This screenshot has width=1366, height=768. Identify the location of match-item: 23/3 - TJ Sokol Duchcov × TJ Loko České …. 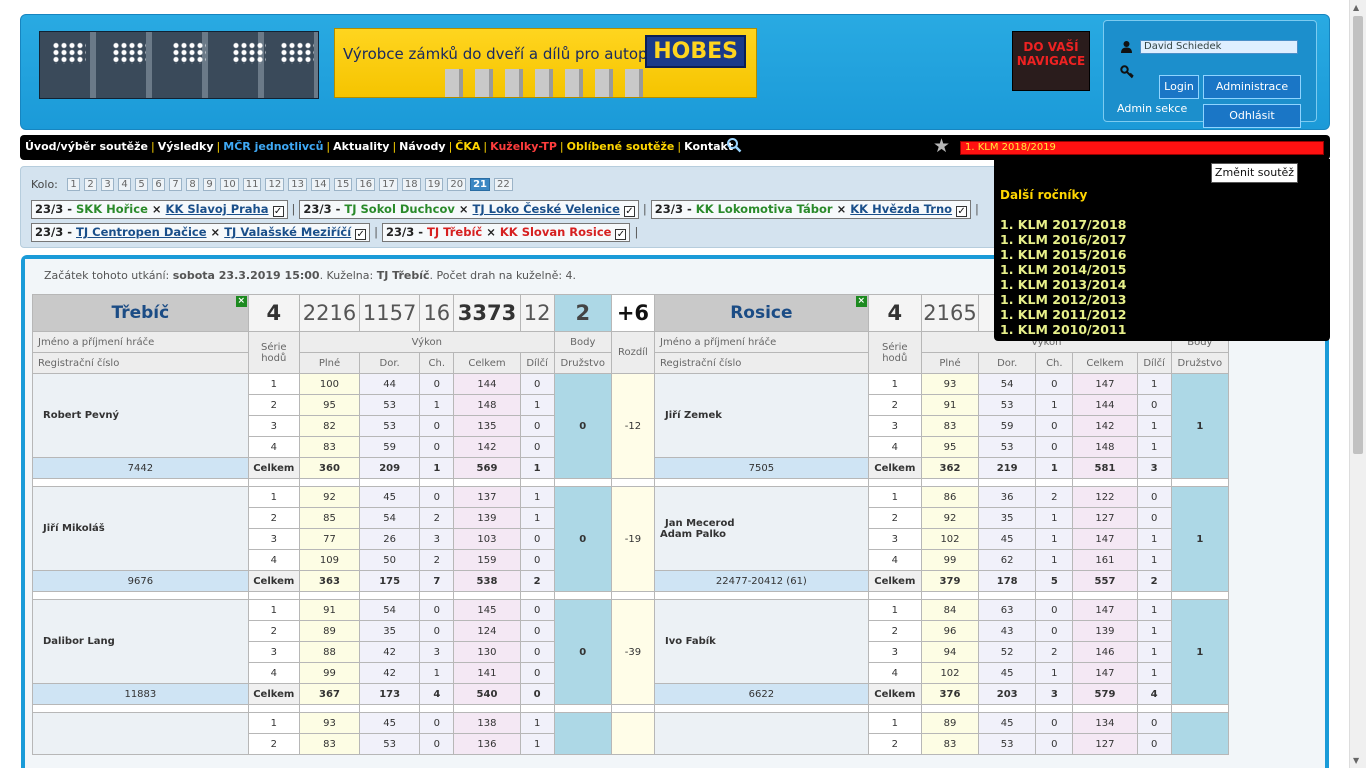
(469, 209).